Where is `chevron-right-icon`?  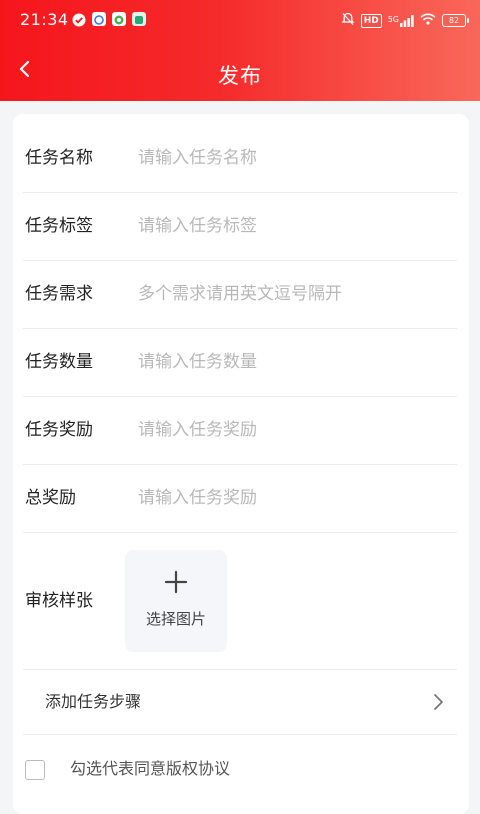
chevron-right-icon is located at coordinates (438, 702).